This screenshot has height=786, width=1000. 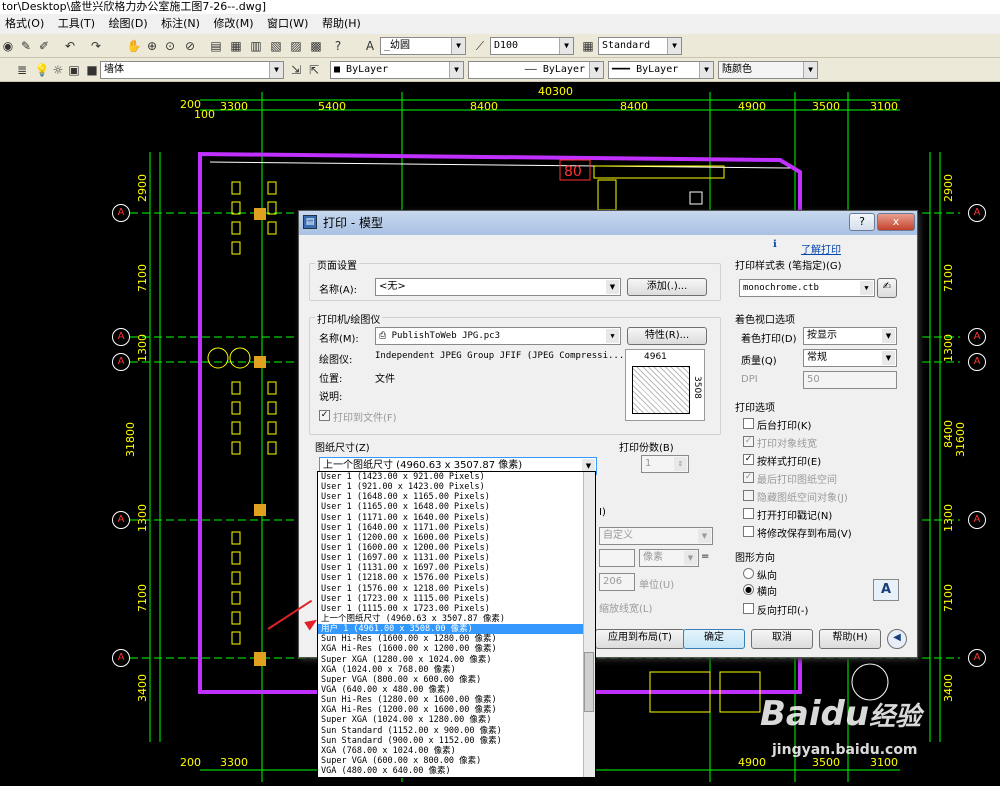 What do you see at coordinates (456, 771) in the screenshot?
I see `paper-size-option: VGA (480.00 x 640.00 像素)` at bounding box center [456, 771].